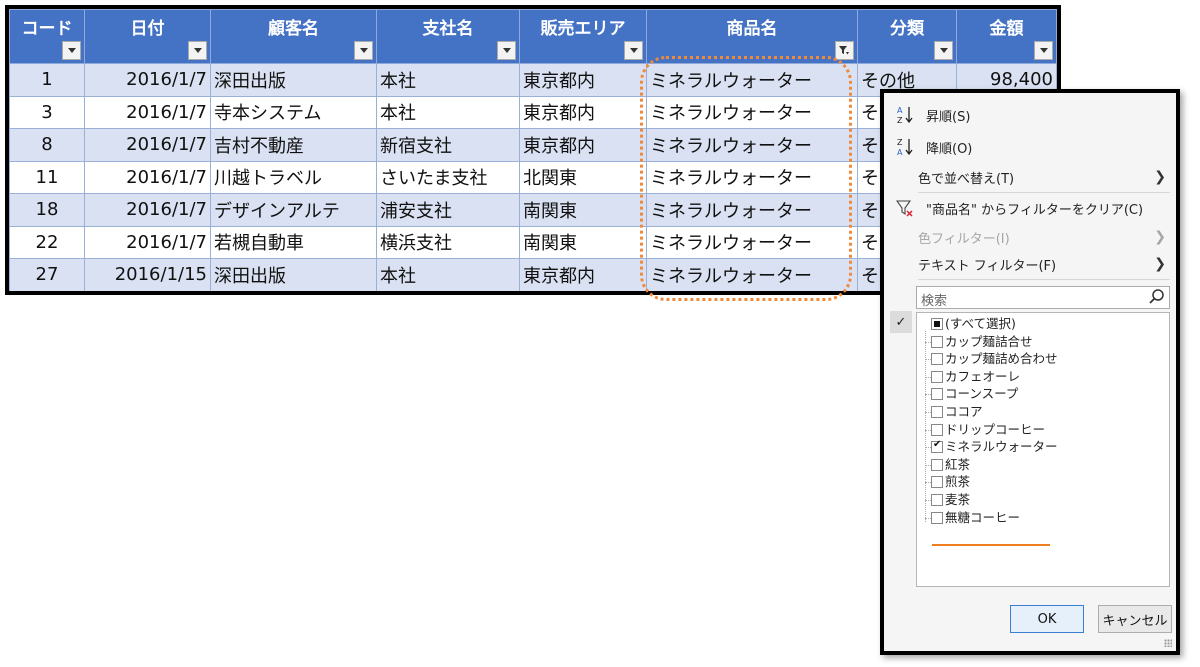 The image size is (1200, 667). Describe the element at coordinates (980, 323) in the screenshot. I see `filter-item-label: (すべて選択)` at that location.